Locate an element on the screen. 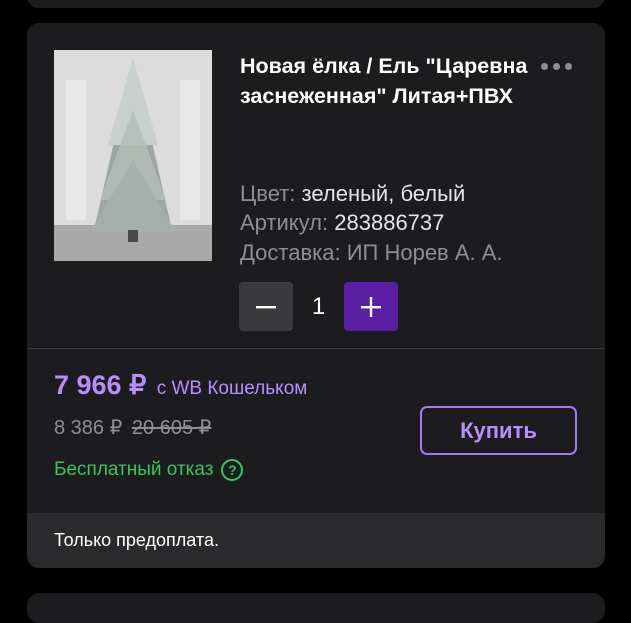 This screenshot has width=631, height=623. increase-quantity-button is located at coordinates (371, 306).